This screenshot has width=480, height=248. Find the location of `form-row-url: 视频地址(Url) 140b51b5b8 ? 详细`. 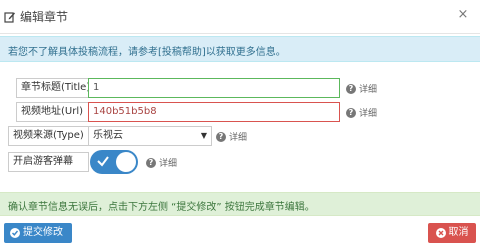

form-row-url: 视频地址(Url) 140b51b5b8 ? 详细 is located at coordinates (240, 112).